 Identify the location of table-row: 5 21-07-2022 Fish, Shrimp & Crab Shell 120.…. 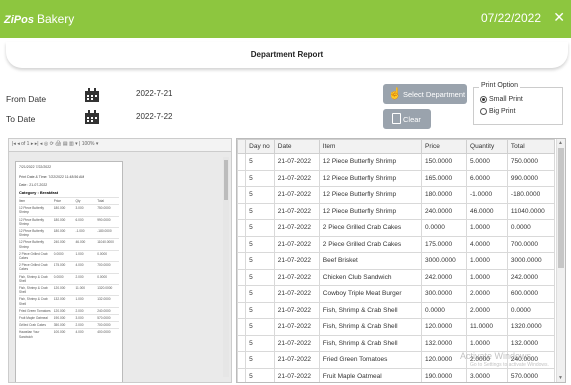
(396, 327).